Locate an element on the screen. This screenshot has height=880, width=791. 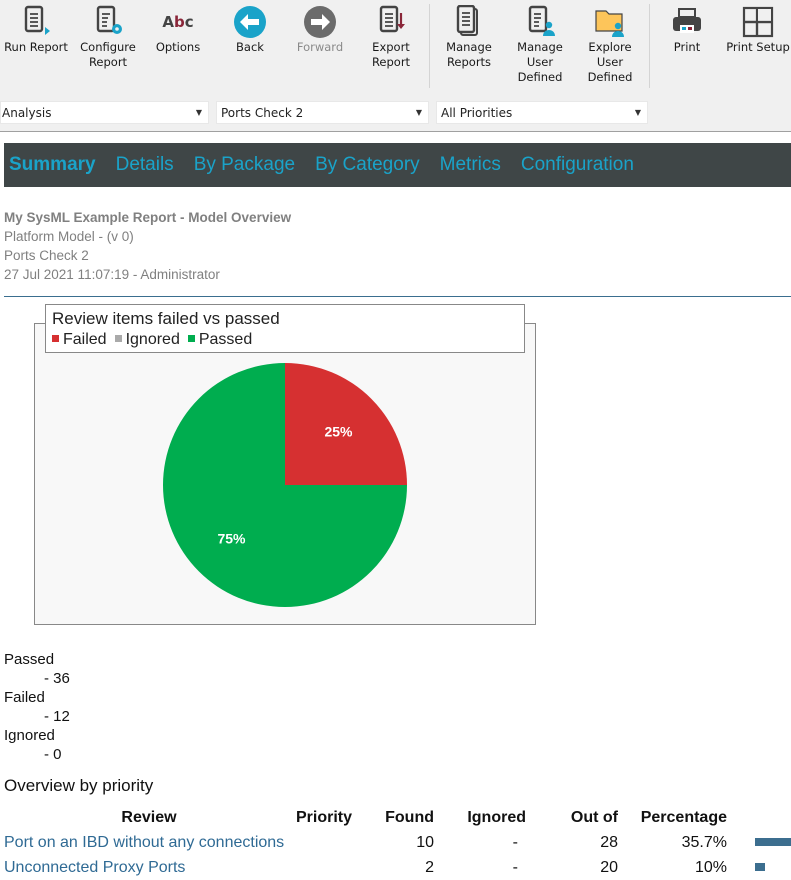
priority-value: All Priorities is located at coordinates (477, 113).